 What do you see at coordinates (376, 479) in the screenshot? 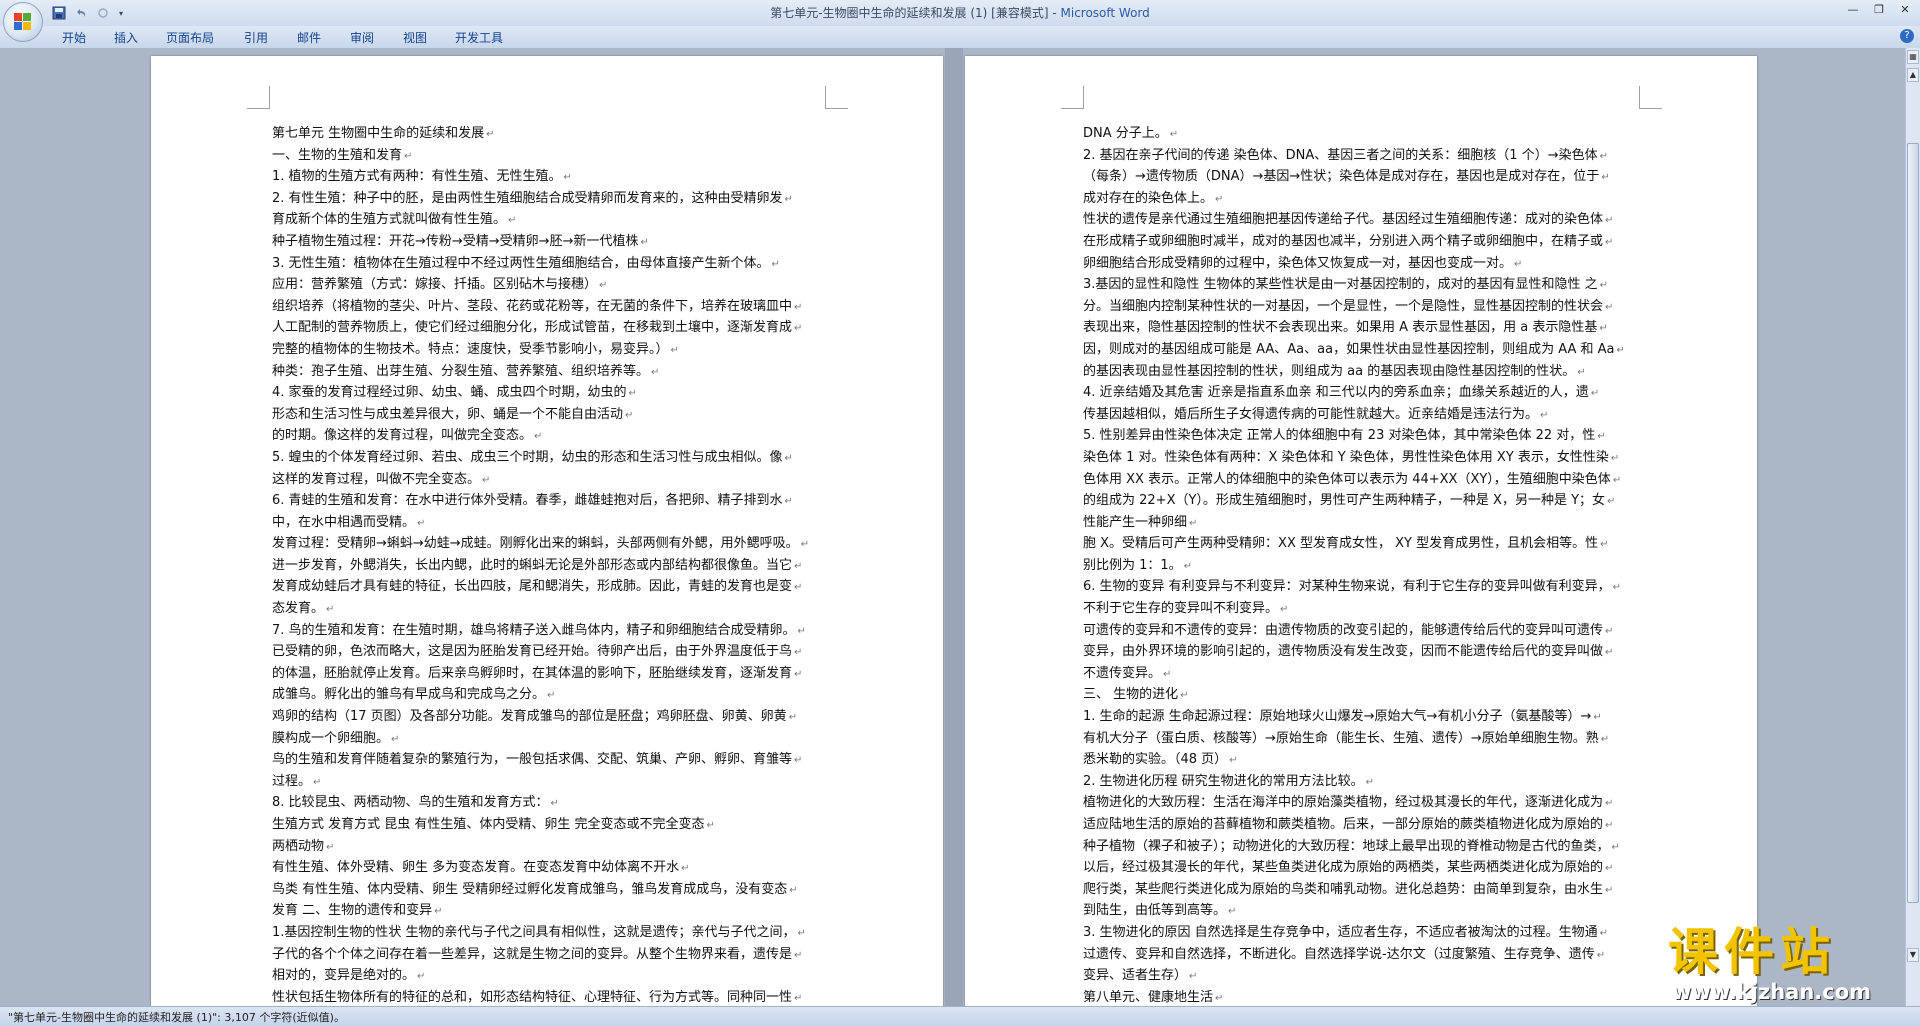
I see `text-line-content: 这样的发育过程，叫做不完全变态。` at bounding box center [376, 479].